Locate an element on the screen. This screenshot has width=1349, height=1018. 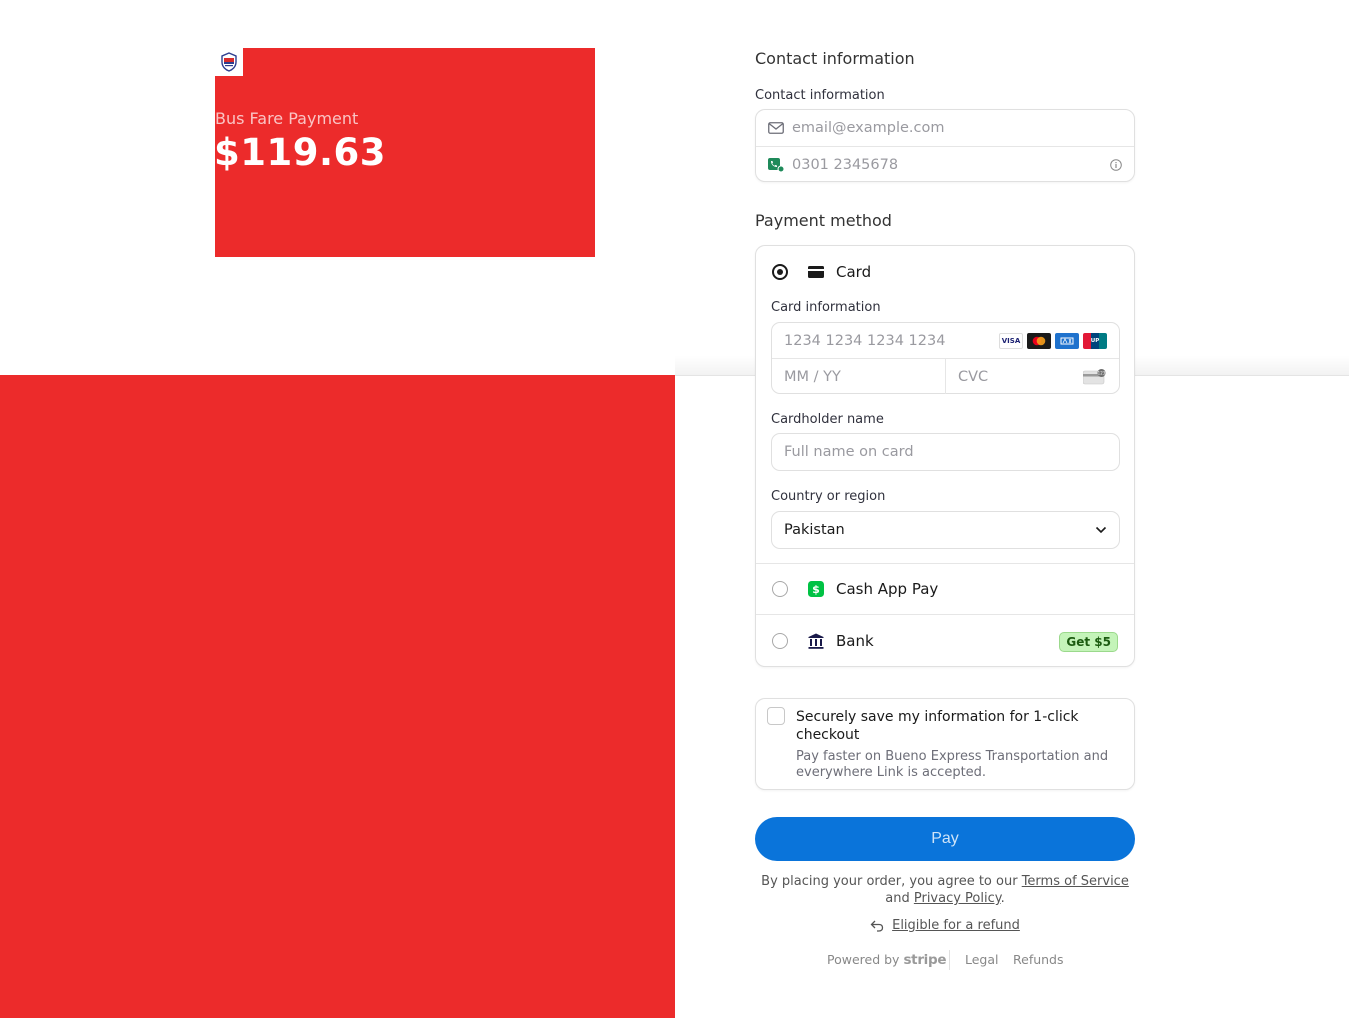
payment-section-title: Payment method is located at coordinates (823, 220).